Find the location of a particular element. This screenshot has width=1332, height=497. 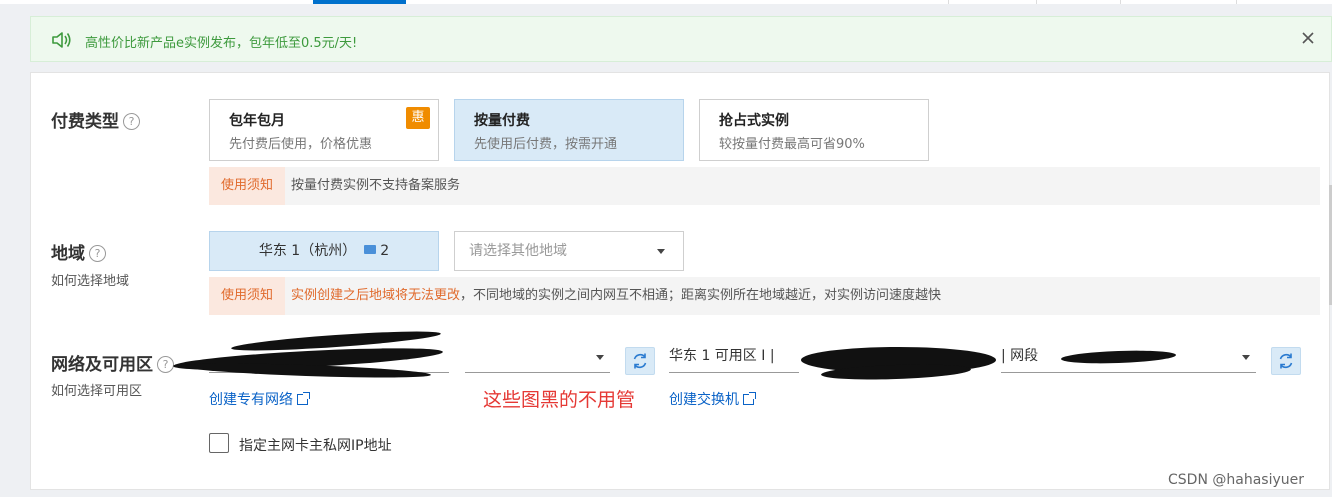

payment-option-title: 抢占式实例 is located at coordinates (754, 121).